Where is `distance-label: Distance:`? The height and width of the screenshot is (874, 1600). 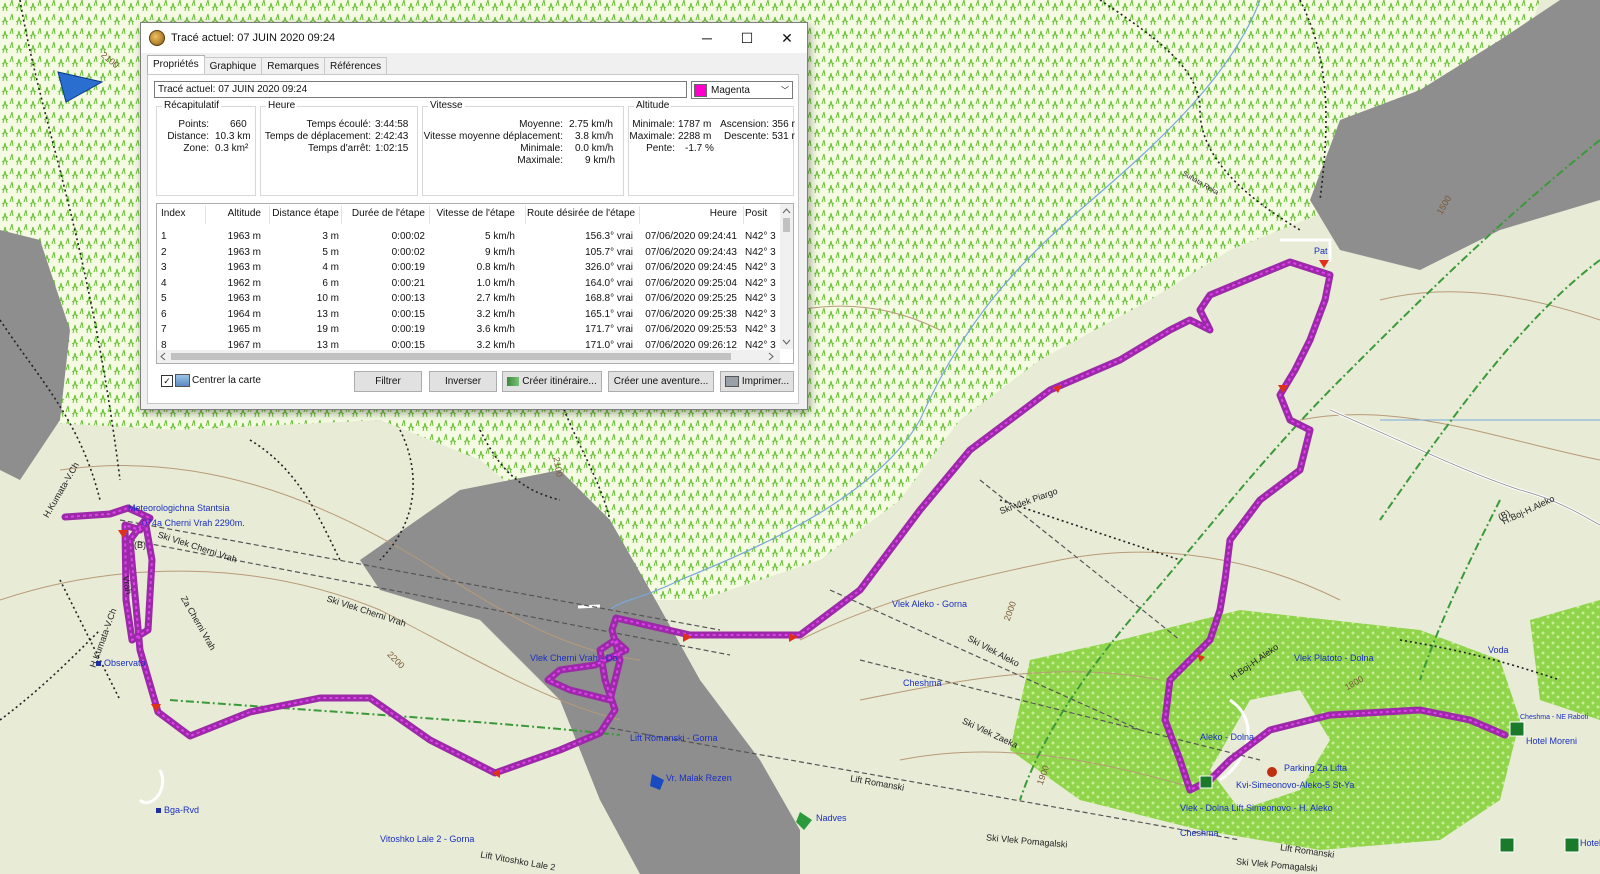 distance-label: Distance: is located at coordinates (188, 136).